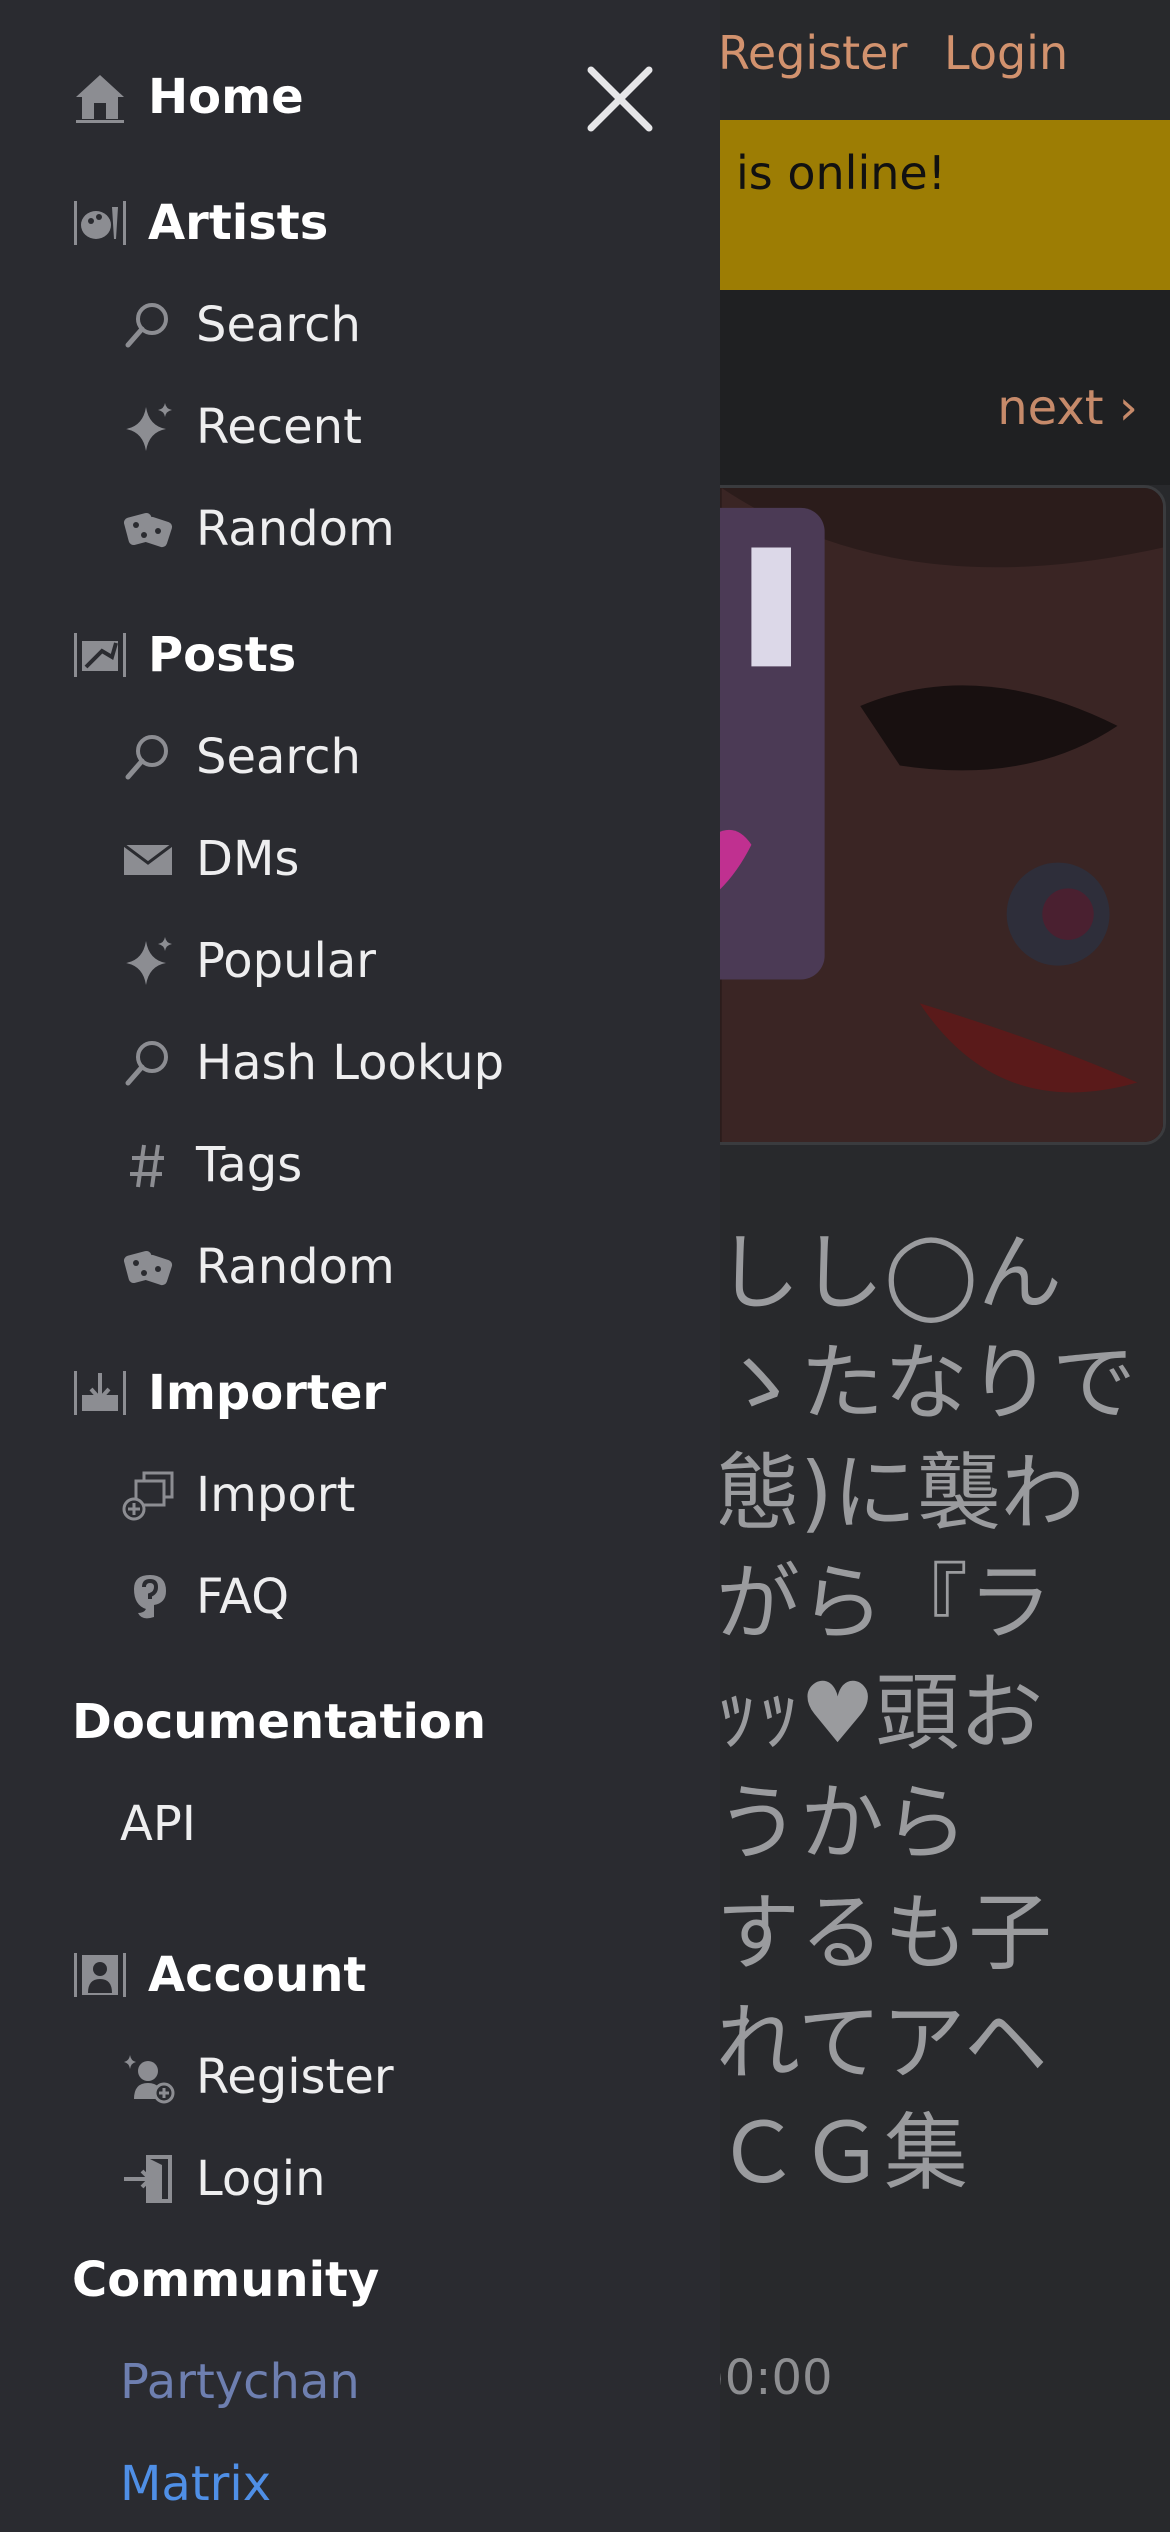 This screenshot has width=1170, height=2532. I want to click on post-time-fragment: )0:00, so click(769, 2378).